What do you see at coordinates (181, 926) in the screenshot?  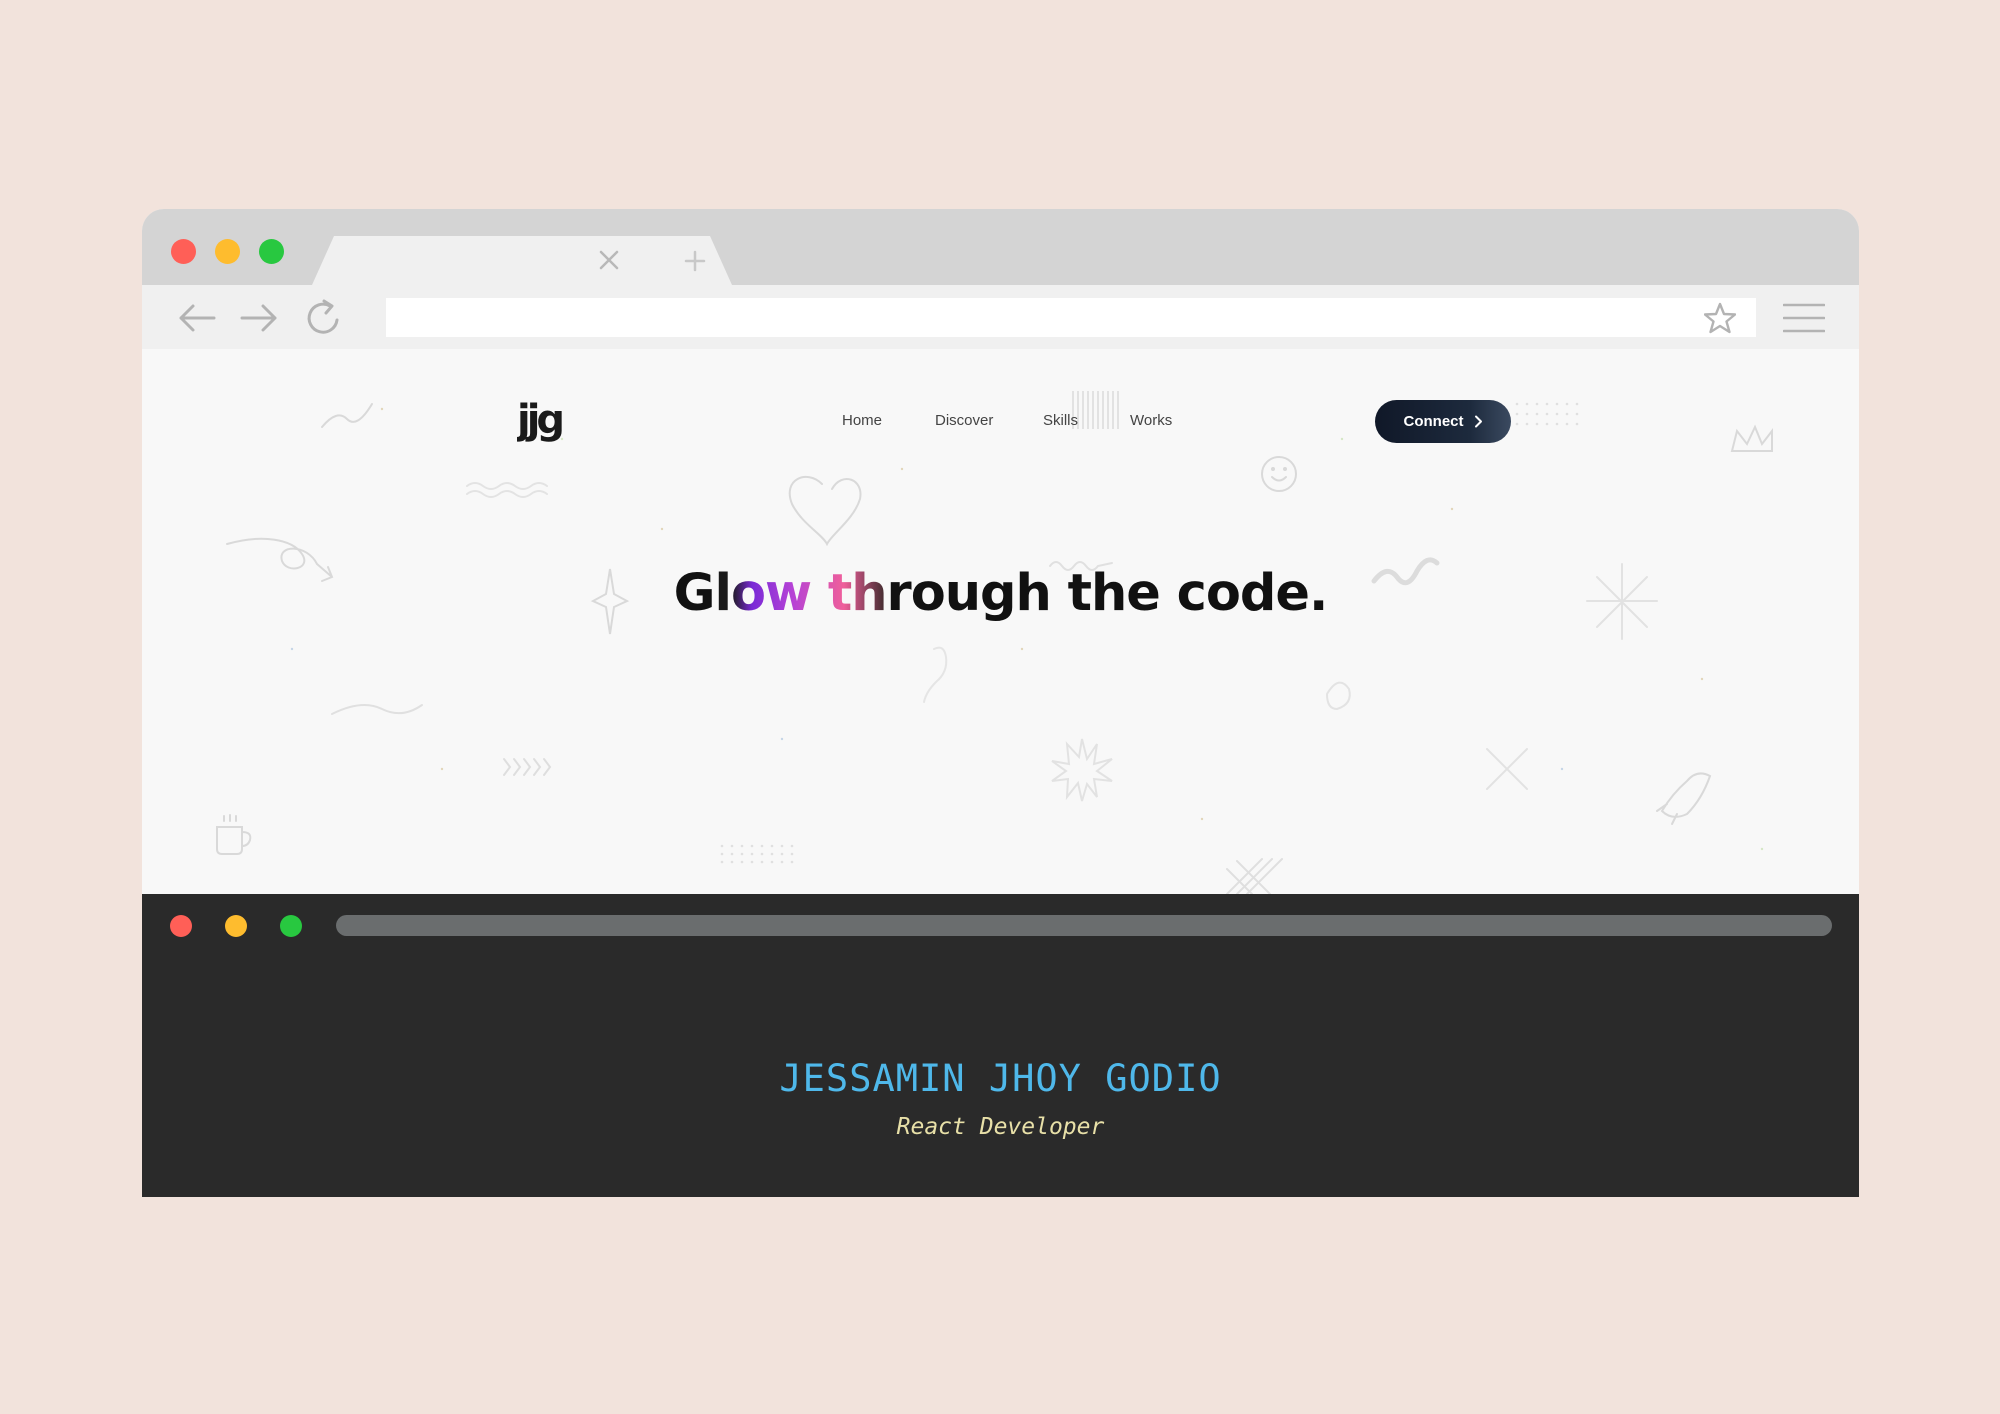 I see `terminal-close-dot` at bounding box center [181, 926].